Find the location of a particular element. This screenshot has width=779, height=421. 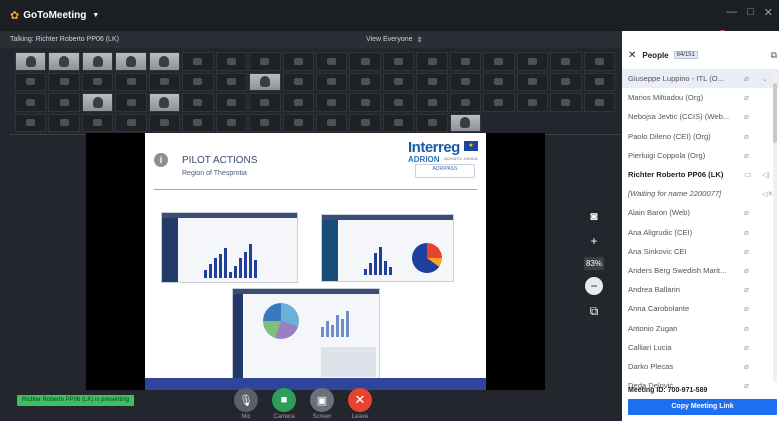

pop-out-button: ⧉ is located at coordinates (594, 311).